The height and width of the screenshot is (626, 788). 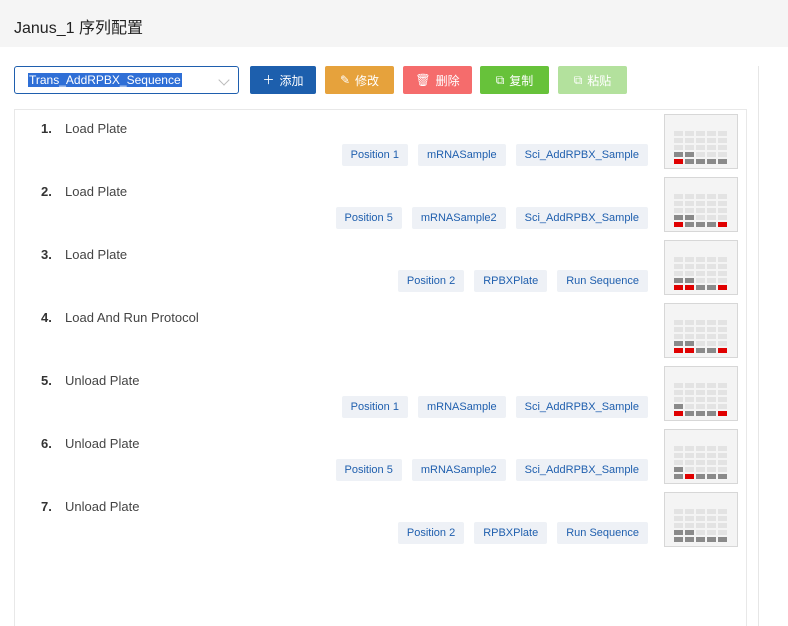 I want to click on step-tag: Position 5, so click(x=368, y=470).